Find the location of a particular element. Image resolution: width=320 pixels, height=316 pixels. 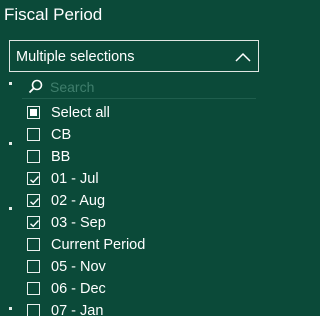

fiscal-period-dropdown: Multiple selections is located at coordinates (134, 56).